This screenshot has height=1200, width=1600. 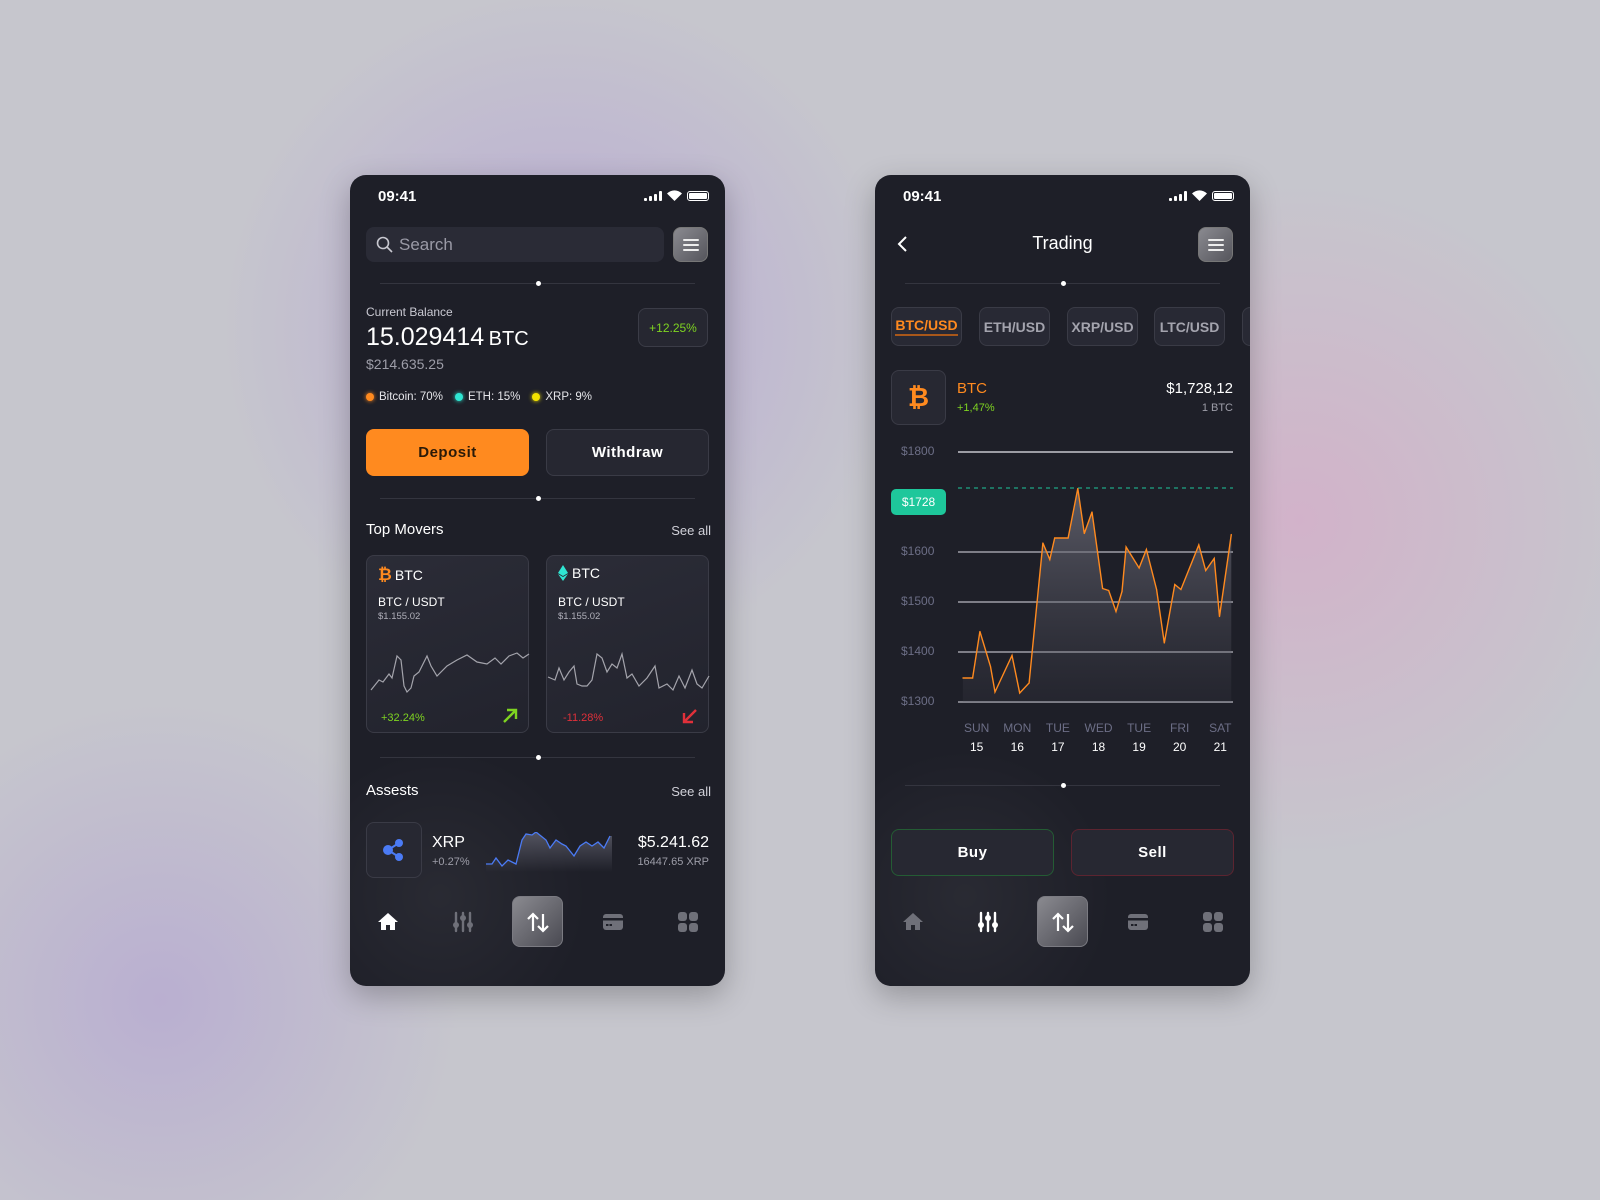 I want to click on grid-icon, so click(x=687, y=921).